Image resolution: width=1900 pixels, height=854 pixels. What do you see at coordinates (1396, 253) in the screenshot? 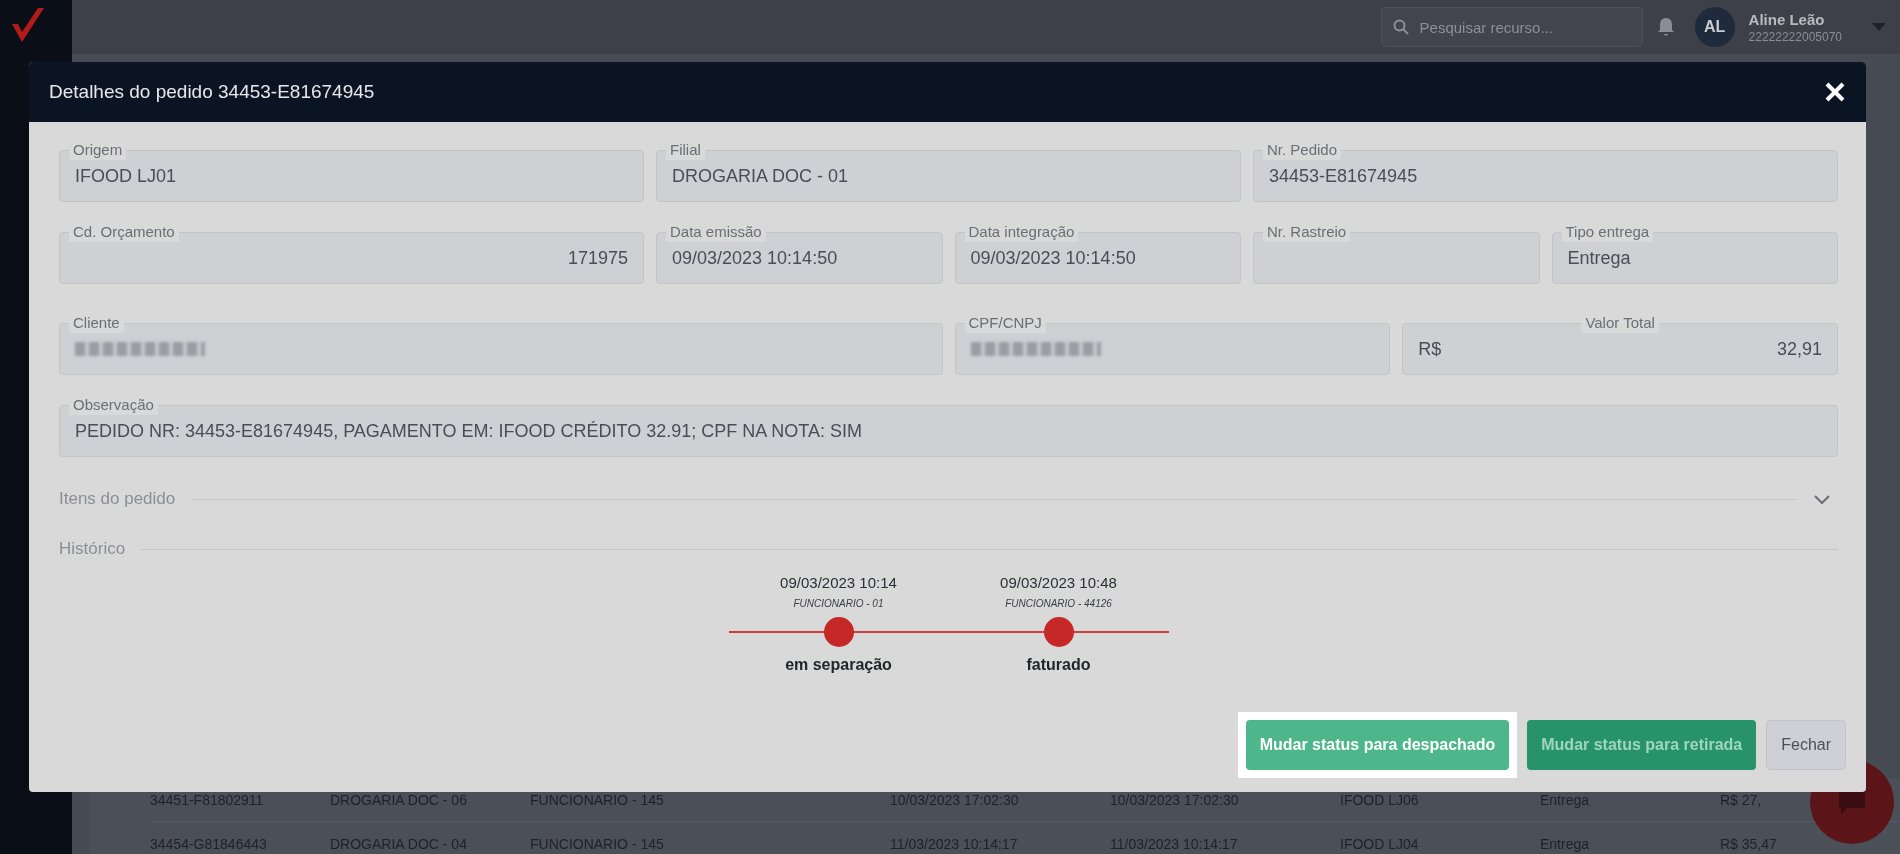
I see `input-field: Nr. Rastreio` at bounding box center [1396, 253].